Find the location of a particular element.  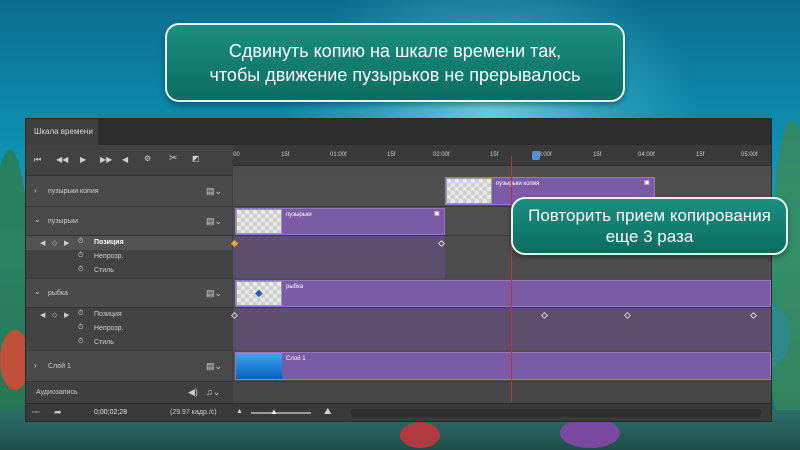

fish-icon: ◆ is located at coordinates (259, 293).